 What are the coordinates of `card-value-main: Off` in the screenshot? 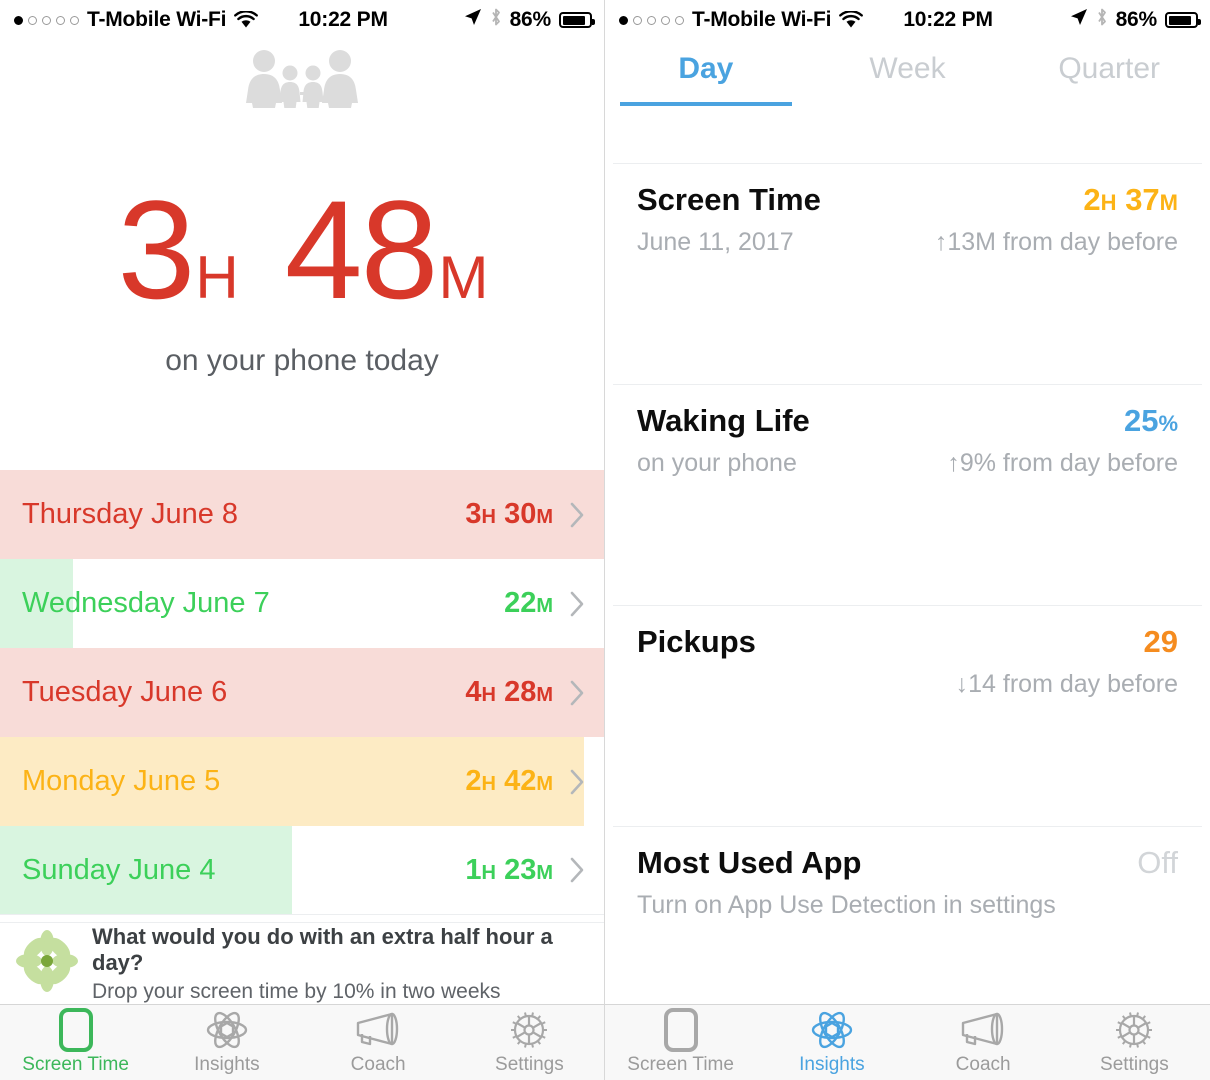 It's located at (1157, 862).